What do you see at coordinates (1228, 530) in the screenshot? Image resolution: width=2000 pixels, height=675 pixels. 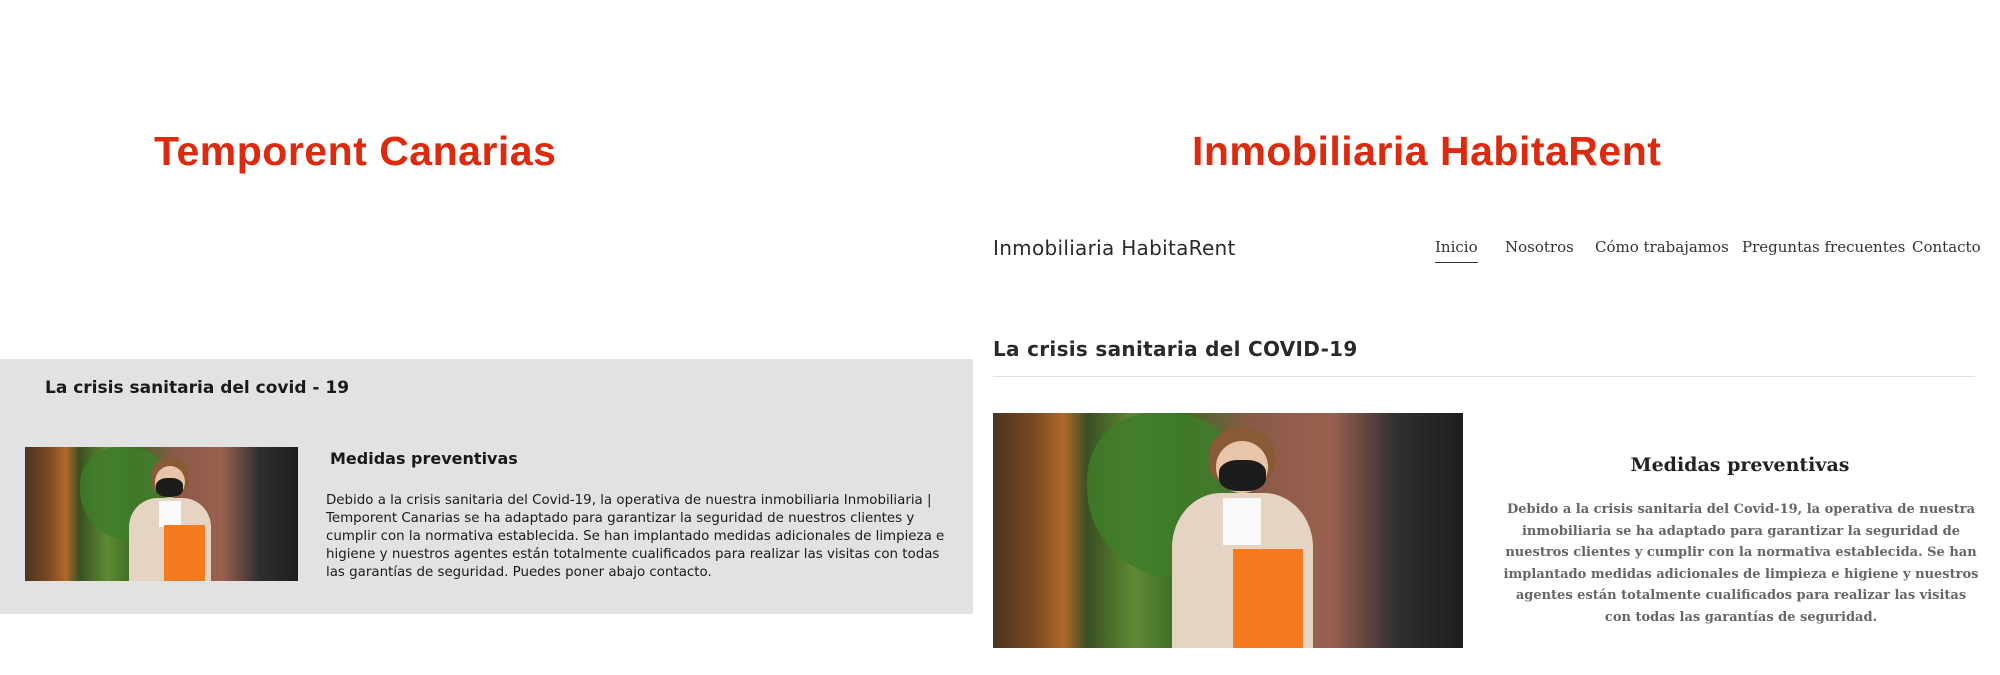 I see `agent-with-keys-image-large` at bounding box center [1228, 530].